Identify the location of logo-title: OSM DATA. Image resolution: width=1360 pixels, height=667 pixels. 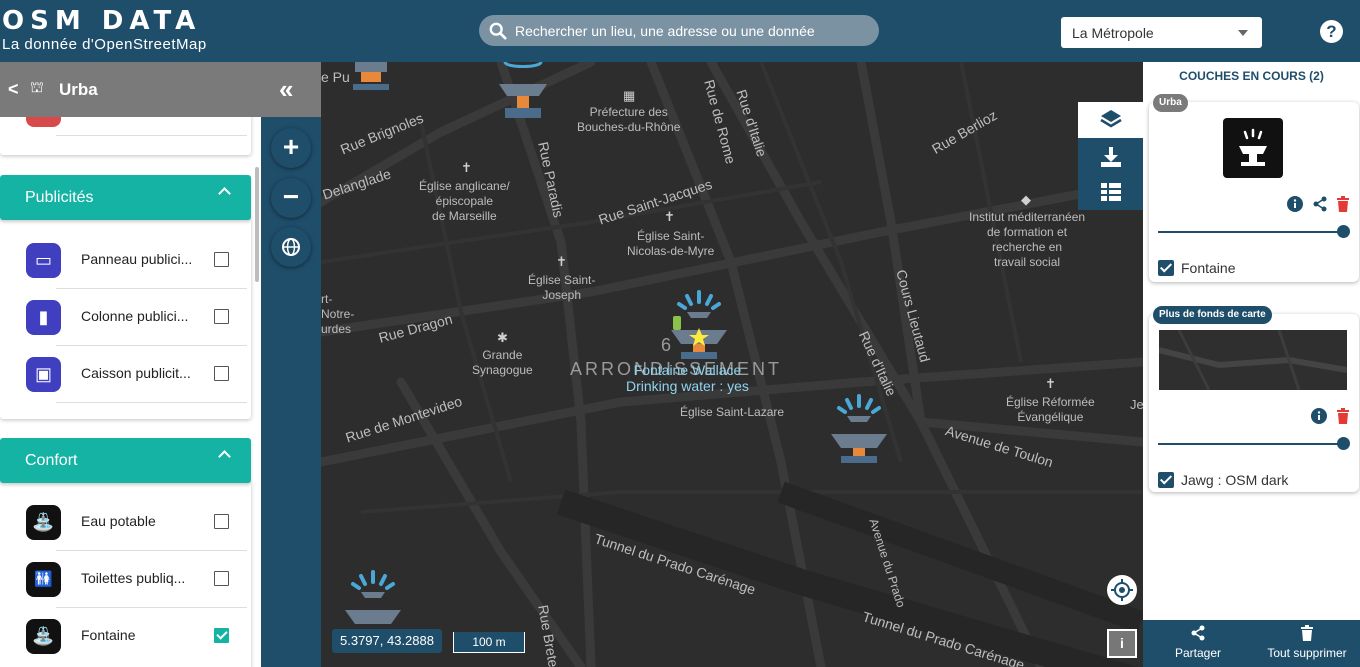
(101, 21).